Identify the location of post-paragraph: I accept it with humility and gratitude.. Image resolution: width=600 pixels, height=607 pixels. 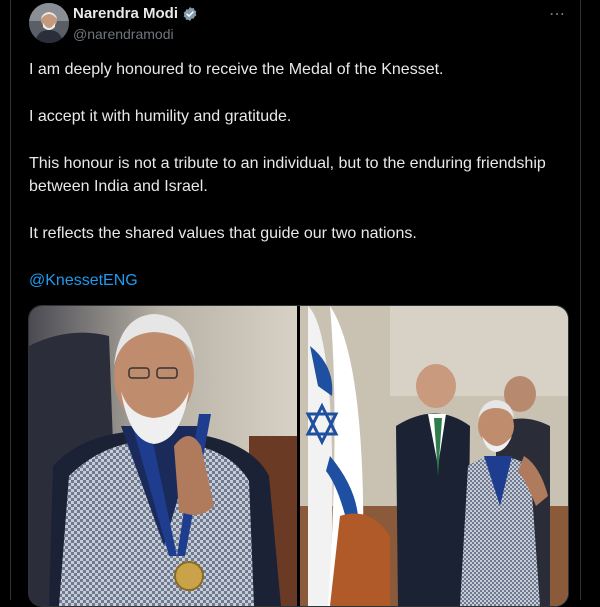
(160, 116).